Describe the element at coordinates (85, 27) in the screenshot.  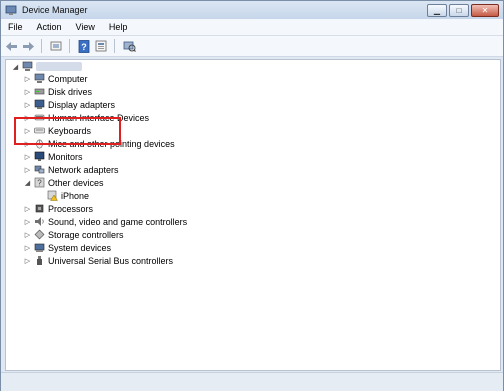
I see `menu-view: View` at that location.